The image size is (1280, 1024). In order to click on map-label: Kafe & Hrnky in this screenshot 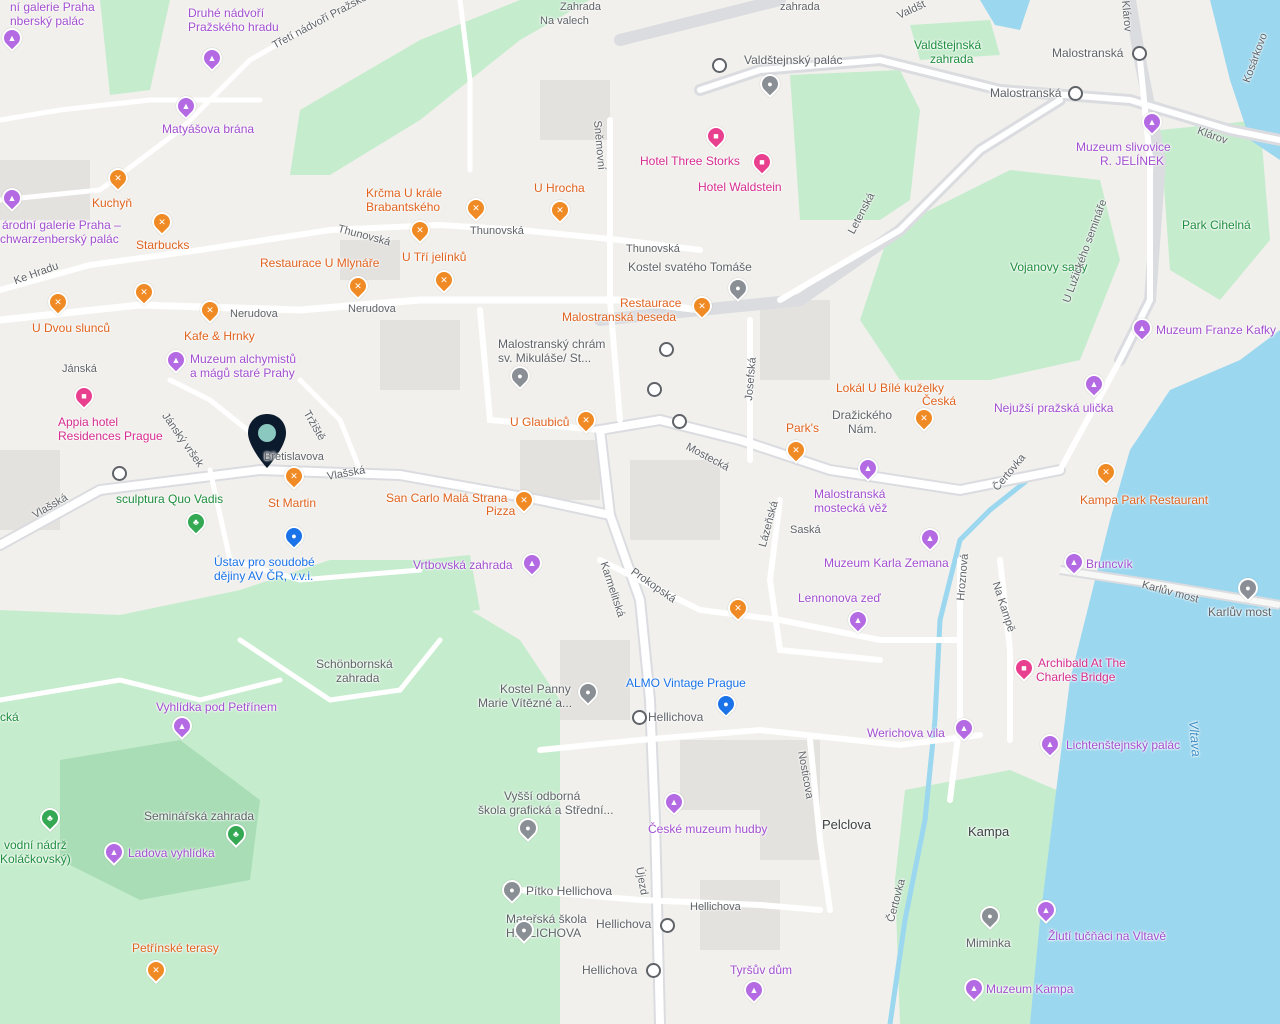, I will do `click(219, 336)`.